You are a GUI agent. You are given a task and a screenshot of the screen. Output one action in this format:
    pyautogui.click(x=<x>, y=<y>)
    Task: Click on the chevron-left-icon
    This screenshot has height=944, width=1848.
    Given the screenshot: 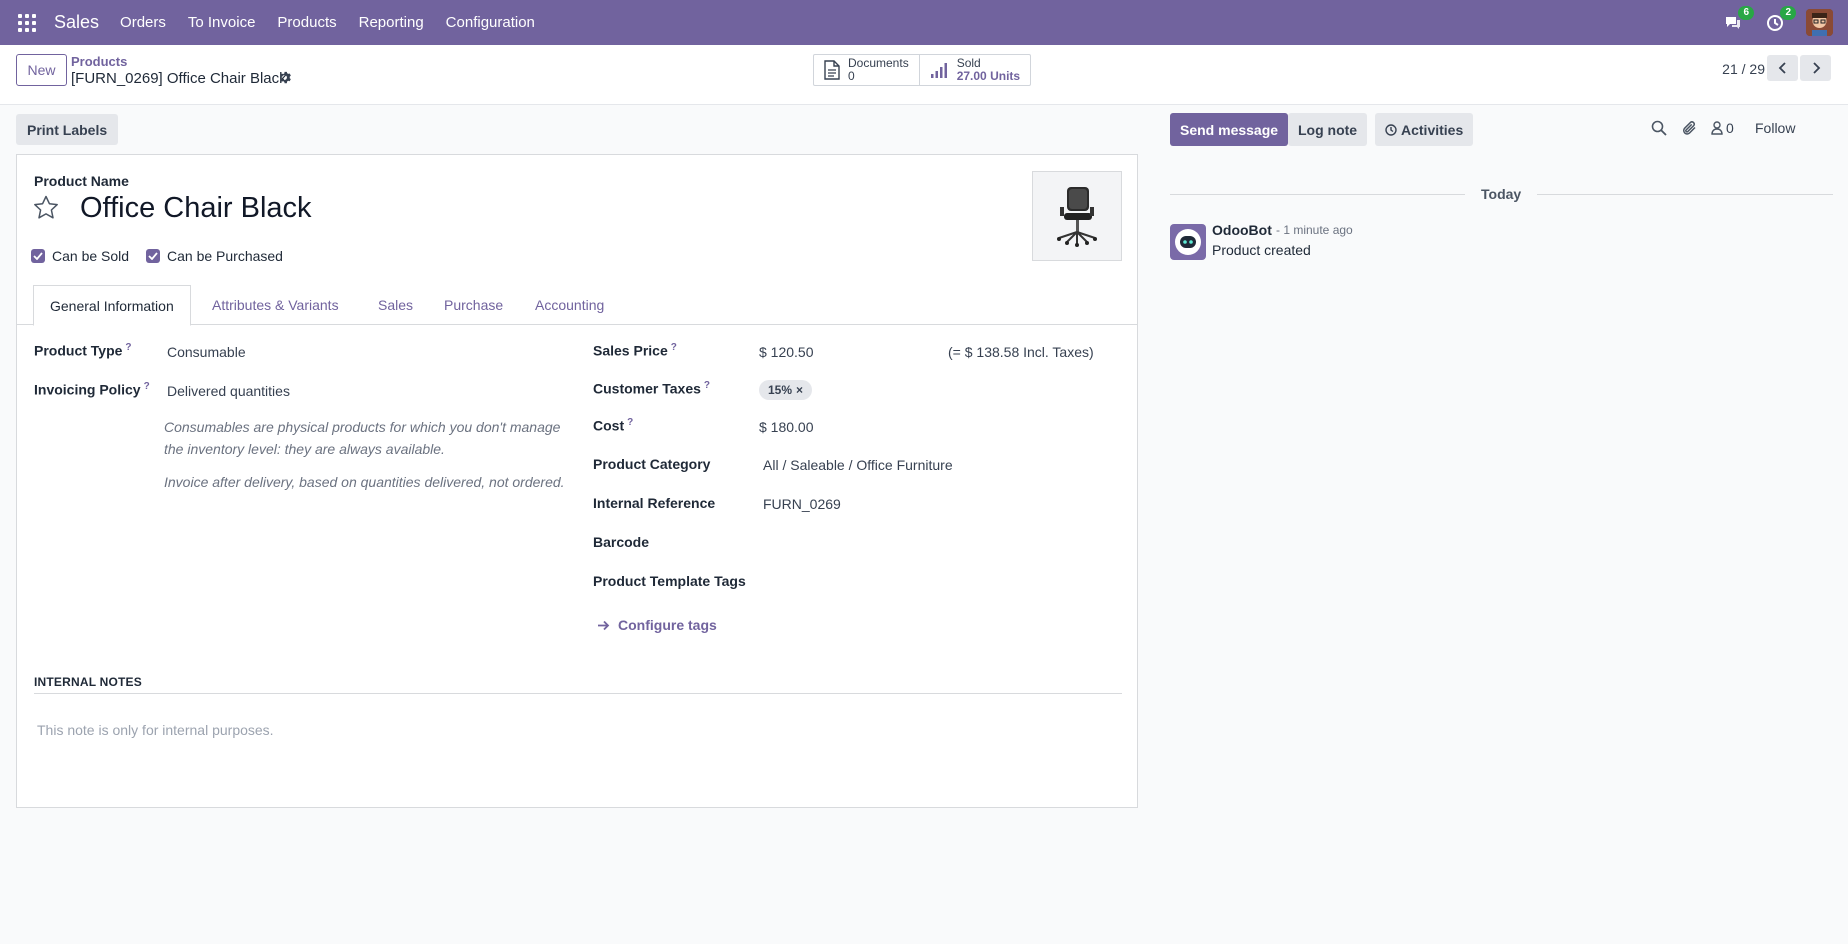 What is the action you would take?
    pyautogui.click(x=1782, y=68)
    